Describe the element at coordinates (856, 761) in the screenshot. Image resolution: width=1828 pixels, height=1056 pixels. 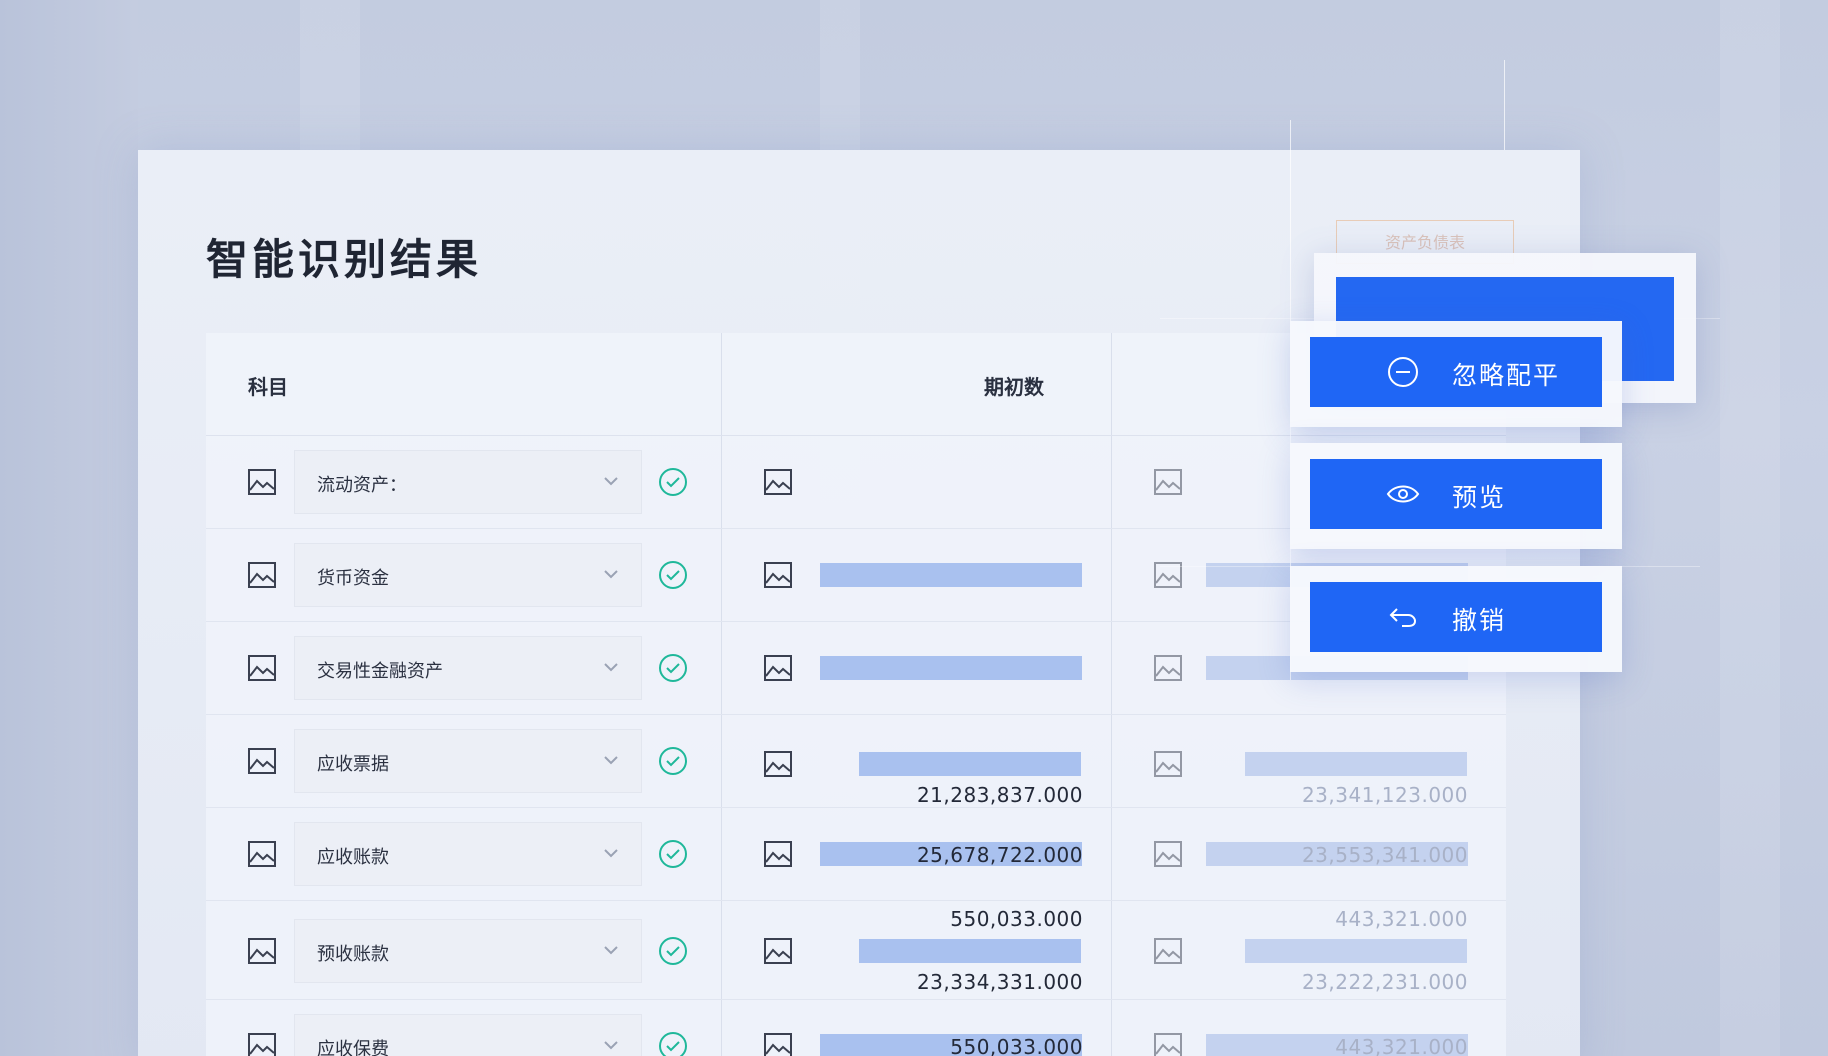
I see `table-row: 应收票据 21,283,837.000 23,341,123.000` at that location.